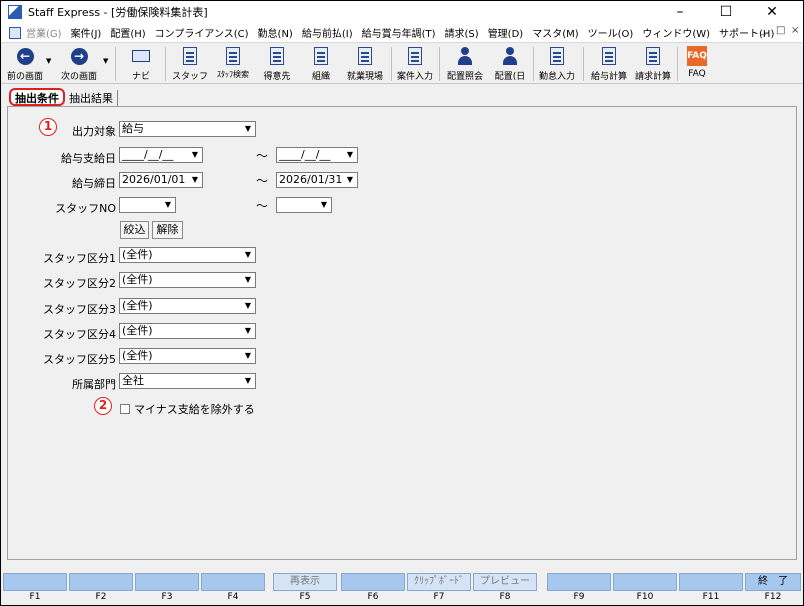 The width and height of the screenshot is (804, 606). I want to click on f1-button, so click(35, 582).